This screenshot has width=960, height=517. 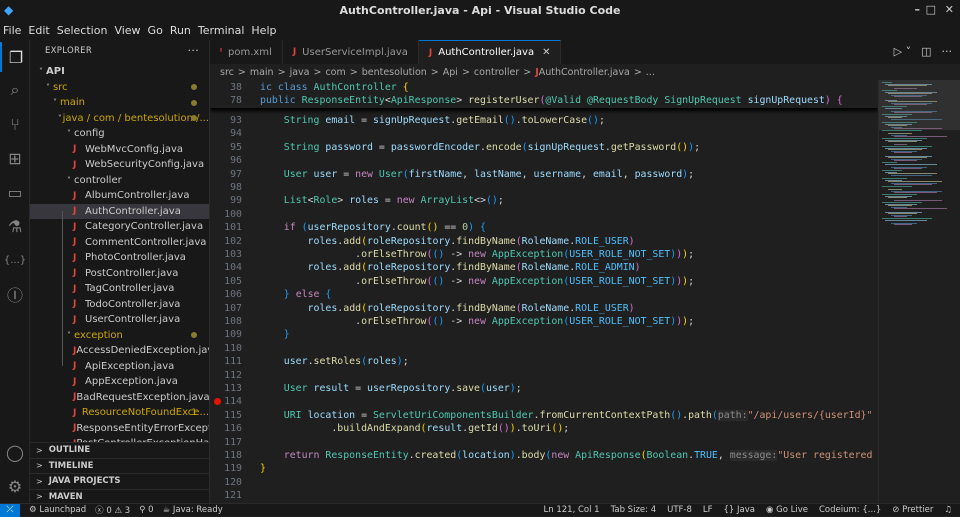 What do you see at coordinates (119, 305) in the screenshot?
I see `file-item: J TodoController.java` at bounding box center [119, 305].